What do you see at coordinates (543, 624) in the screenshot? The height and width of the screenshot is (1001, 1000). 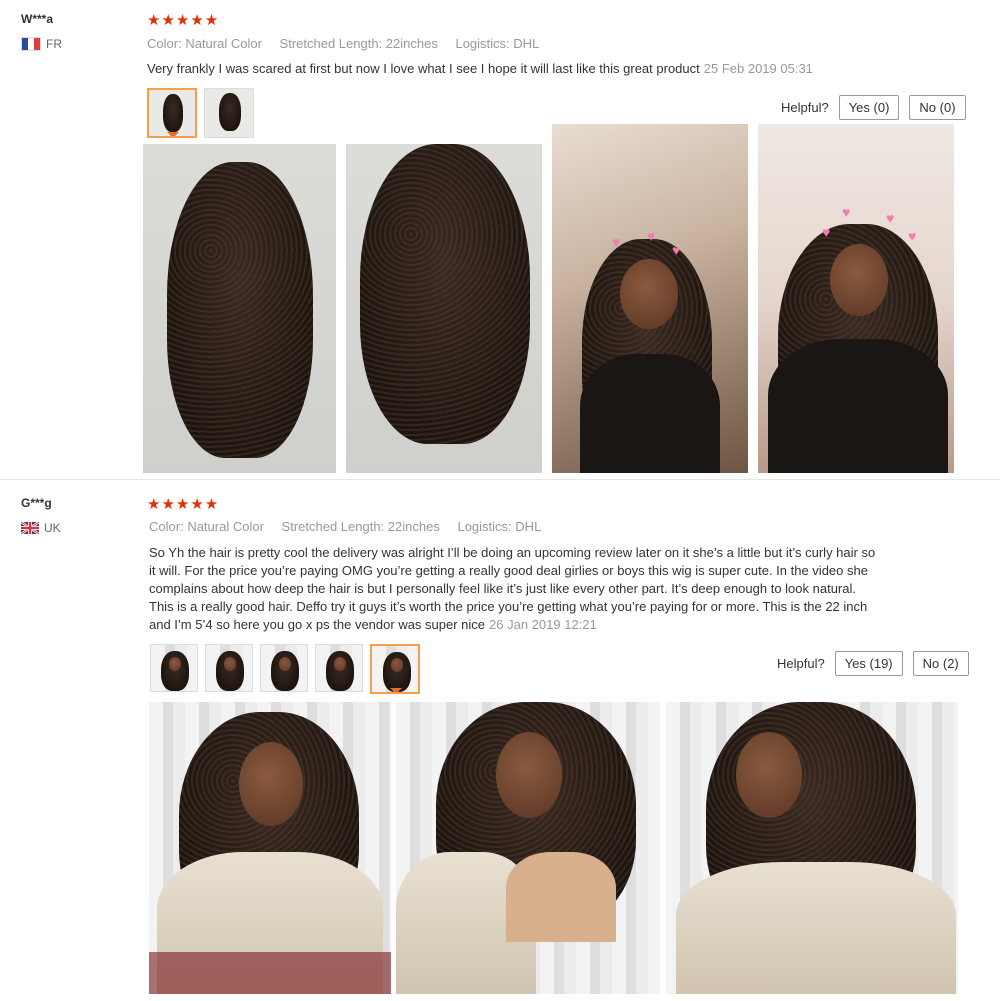 I see `review-date: 26 Jan 2019 12:21` at bounding box center [543, 624].